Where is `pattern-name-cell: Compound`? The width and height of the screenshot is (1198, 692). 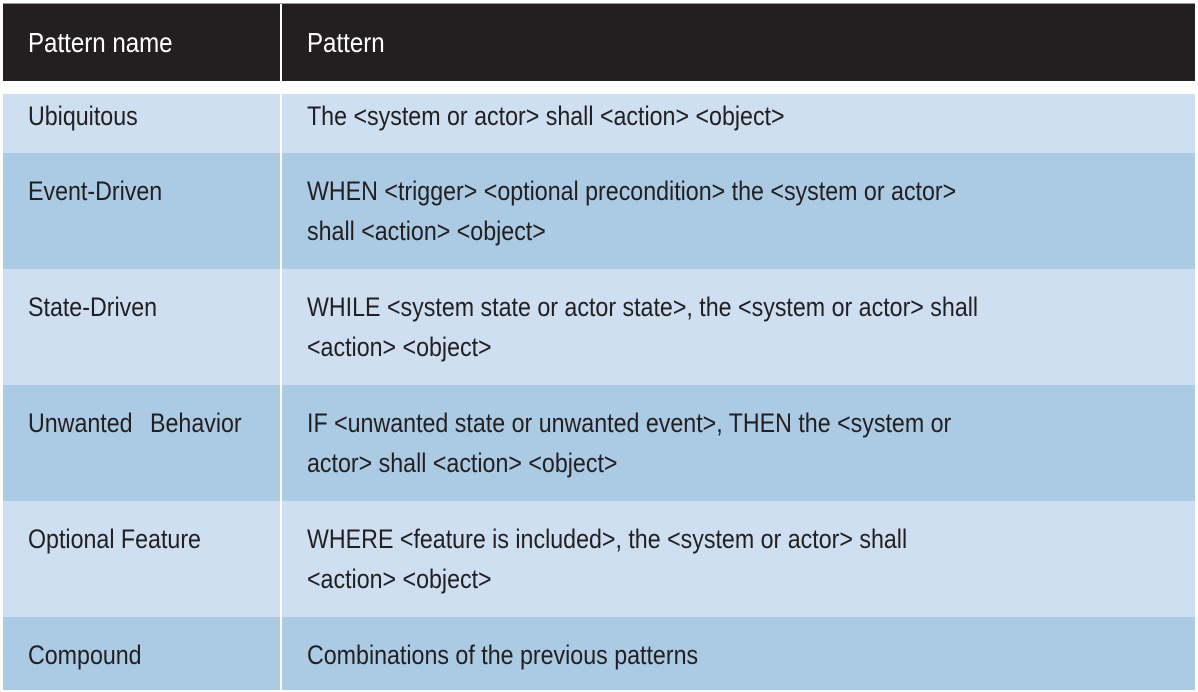 pattern-name-cell: Compound is located at coordinates (141, 653).